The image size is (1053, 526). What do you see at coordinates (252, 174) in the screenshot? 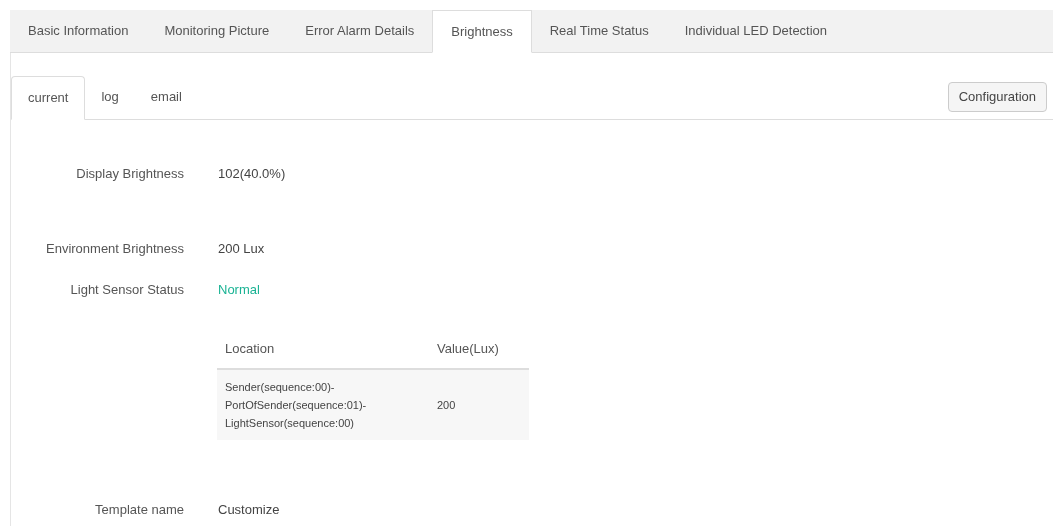
I see `field-value: 102(40.0%)` at bounding box center [252, 174].